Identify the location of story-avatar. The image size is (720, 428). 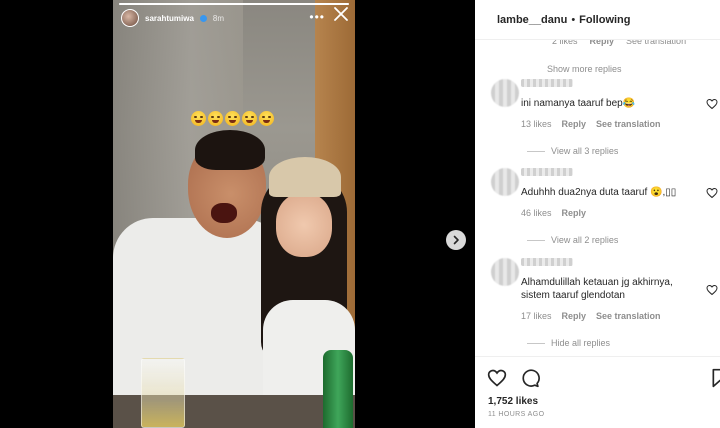
(130, 18).